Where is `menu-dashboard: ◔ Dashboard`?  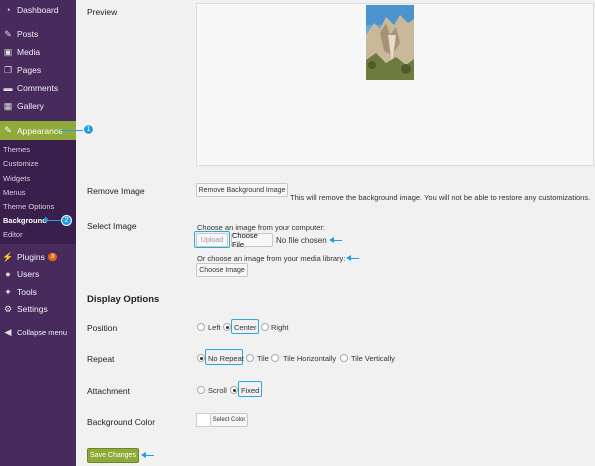 menu-dashboard: ◔ Dashboard is located at coordinates (38, 10).